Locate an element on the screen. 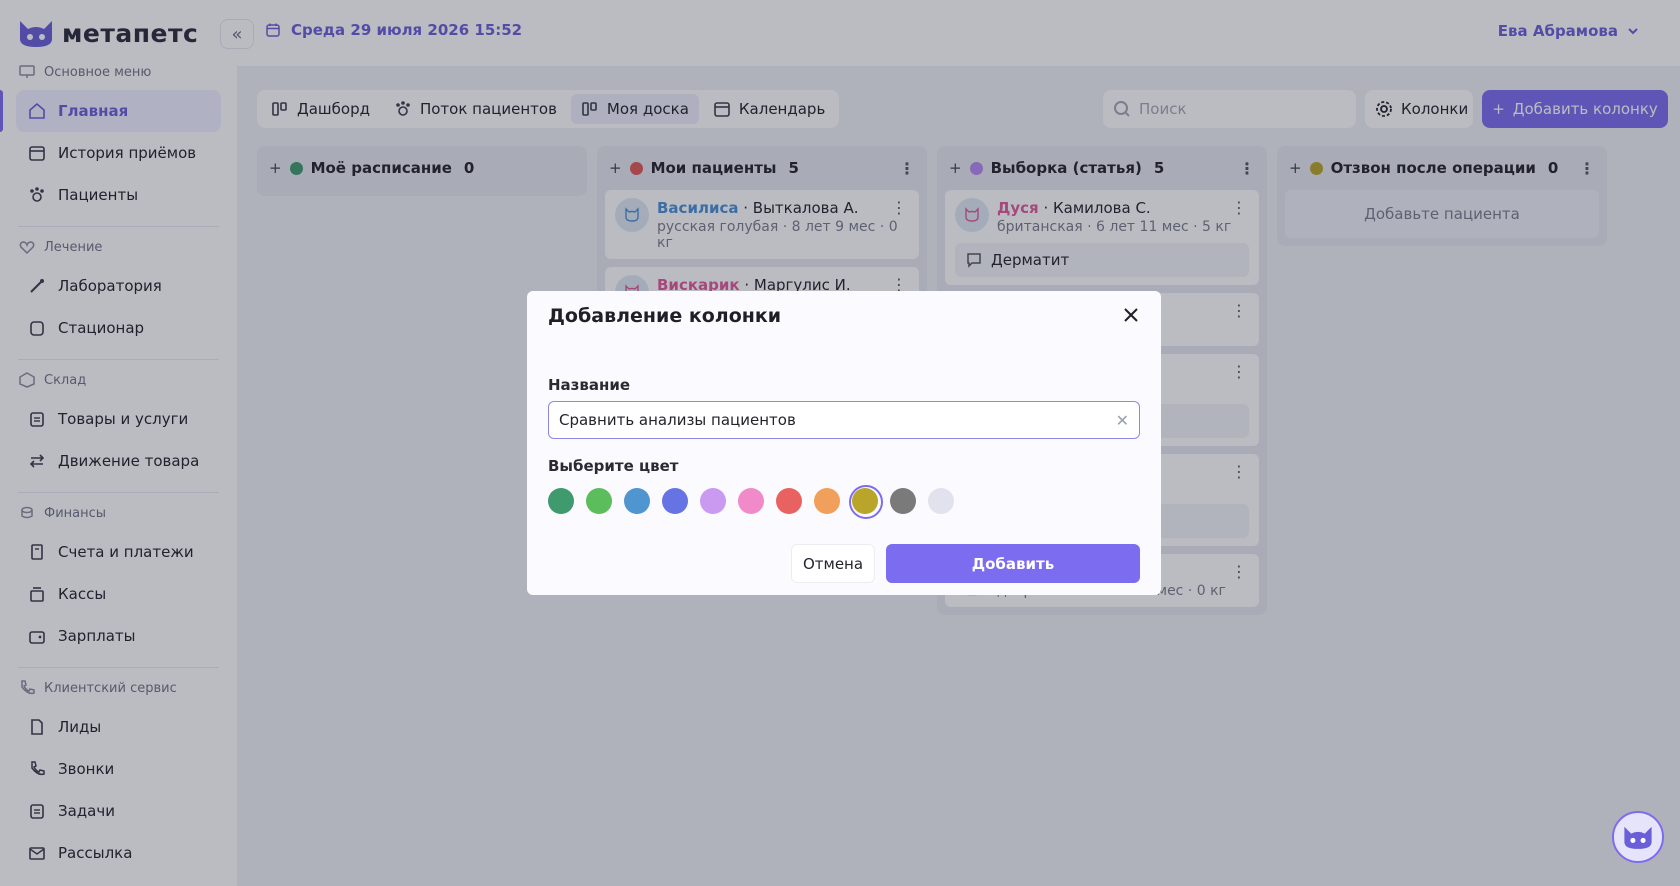 Image resolution: width=1680 pixels, height=886 pixels. cat-assistant-icon is located at coordinates (1638, 837).